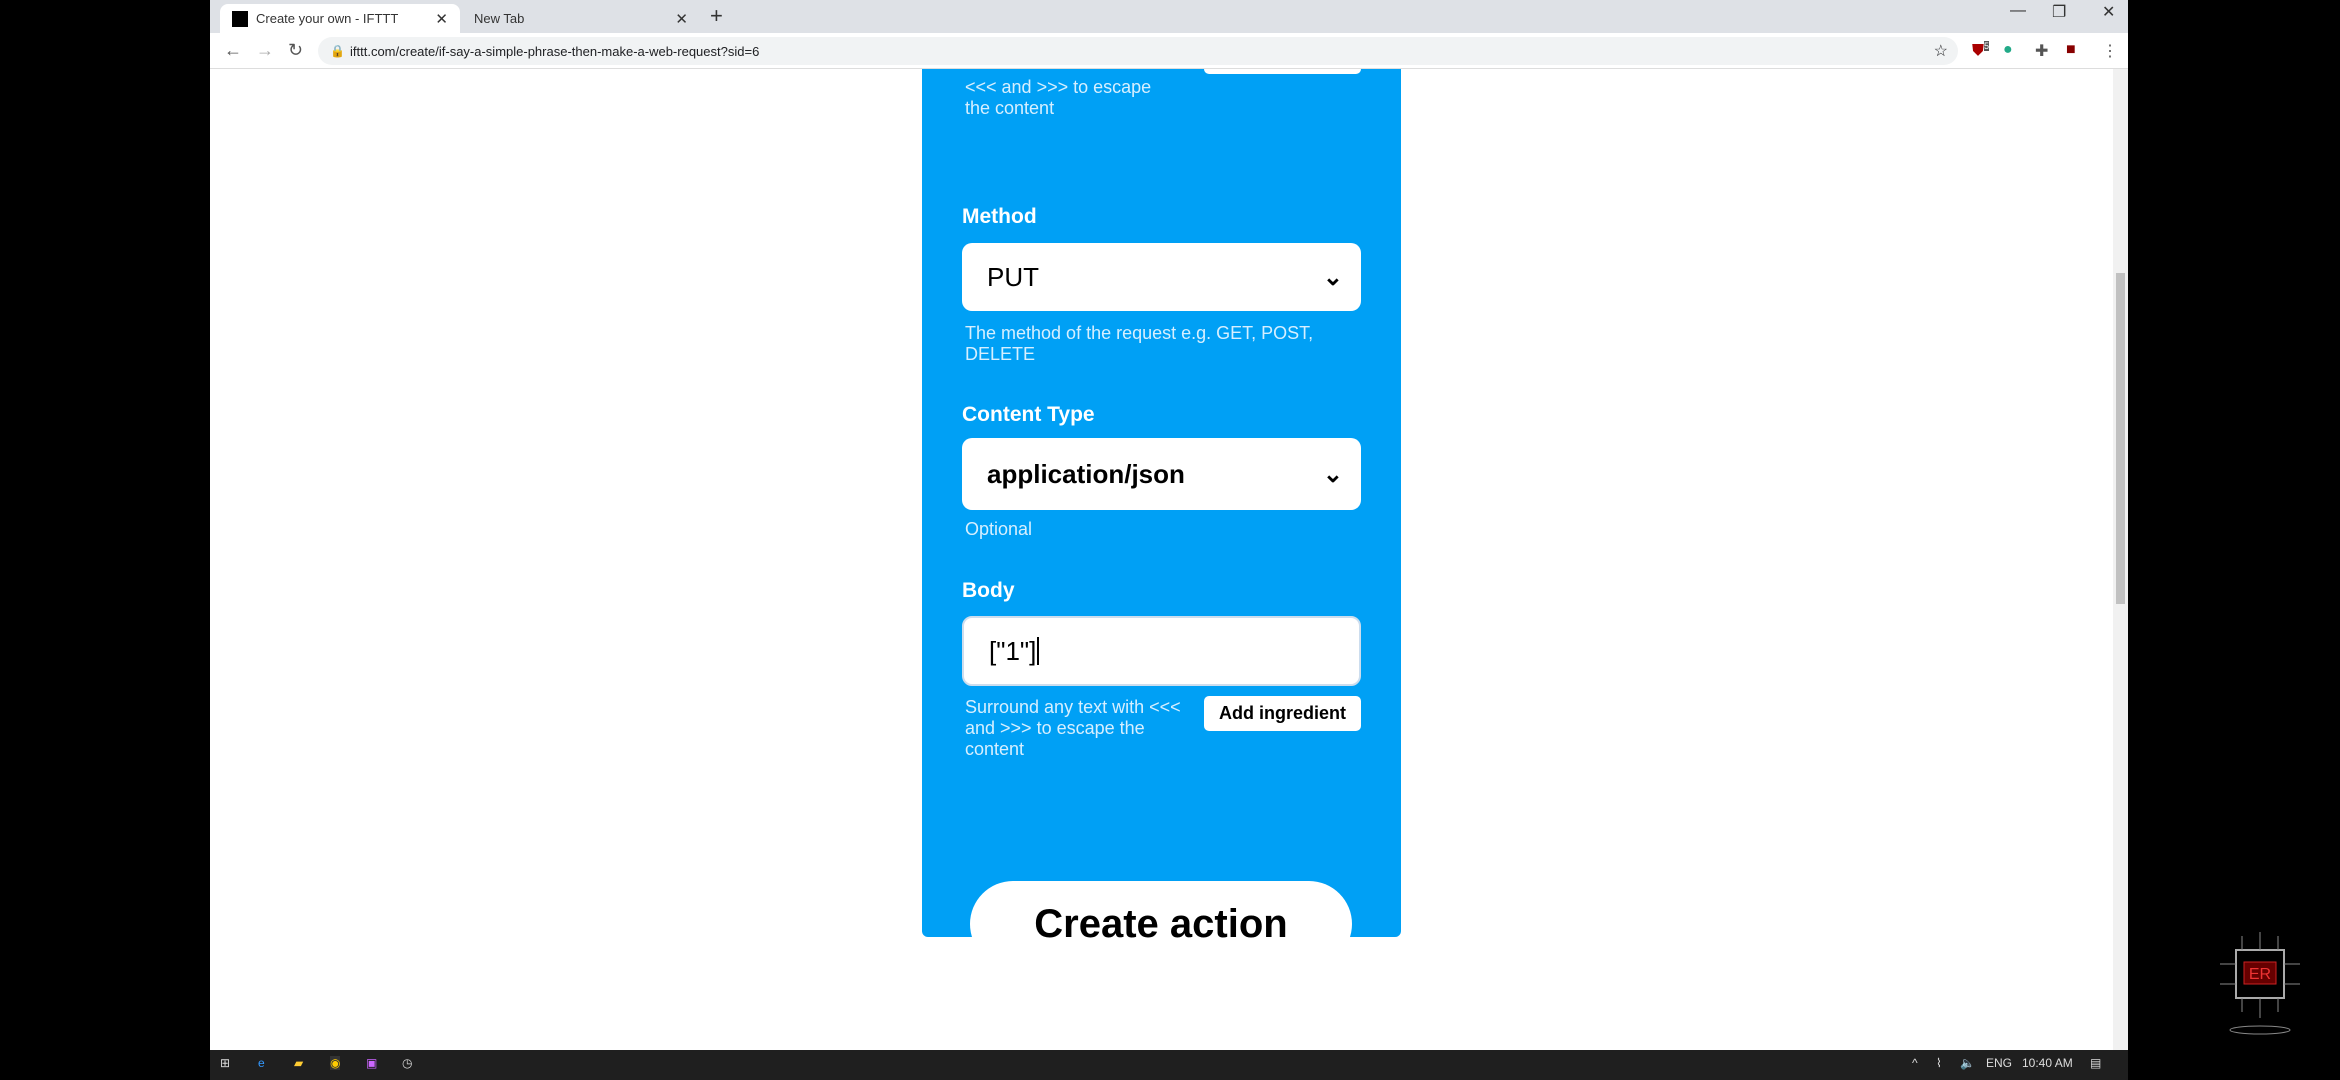 Image resolution: width=2340 pixels, height=1080 pixels. I want to click on clock: 10:40 AM, so click(2047, 1063).